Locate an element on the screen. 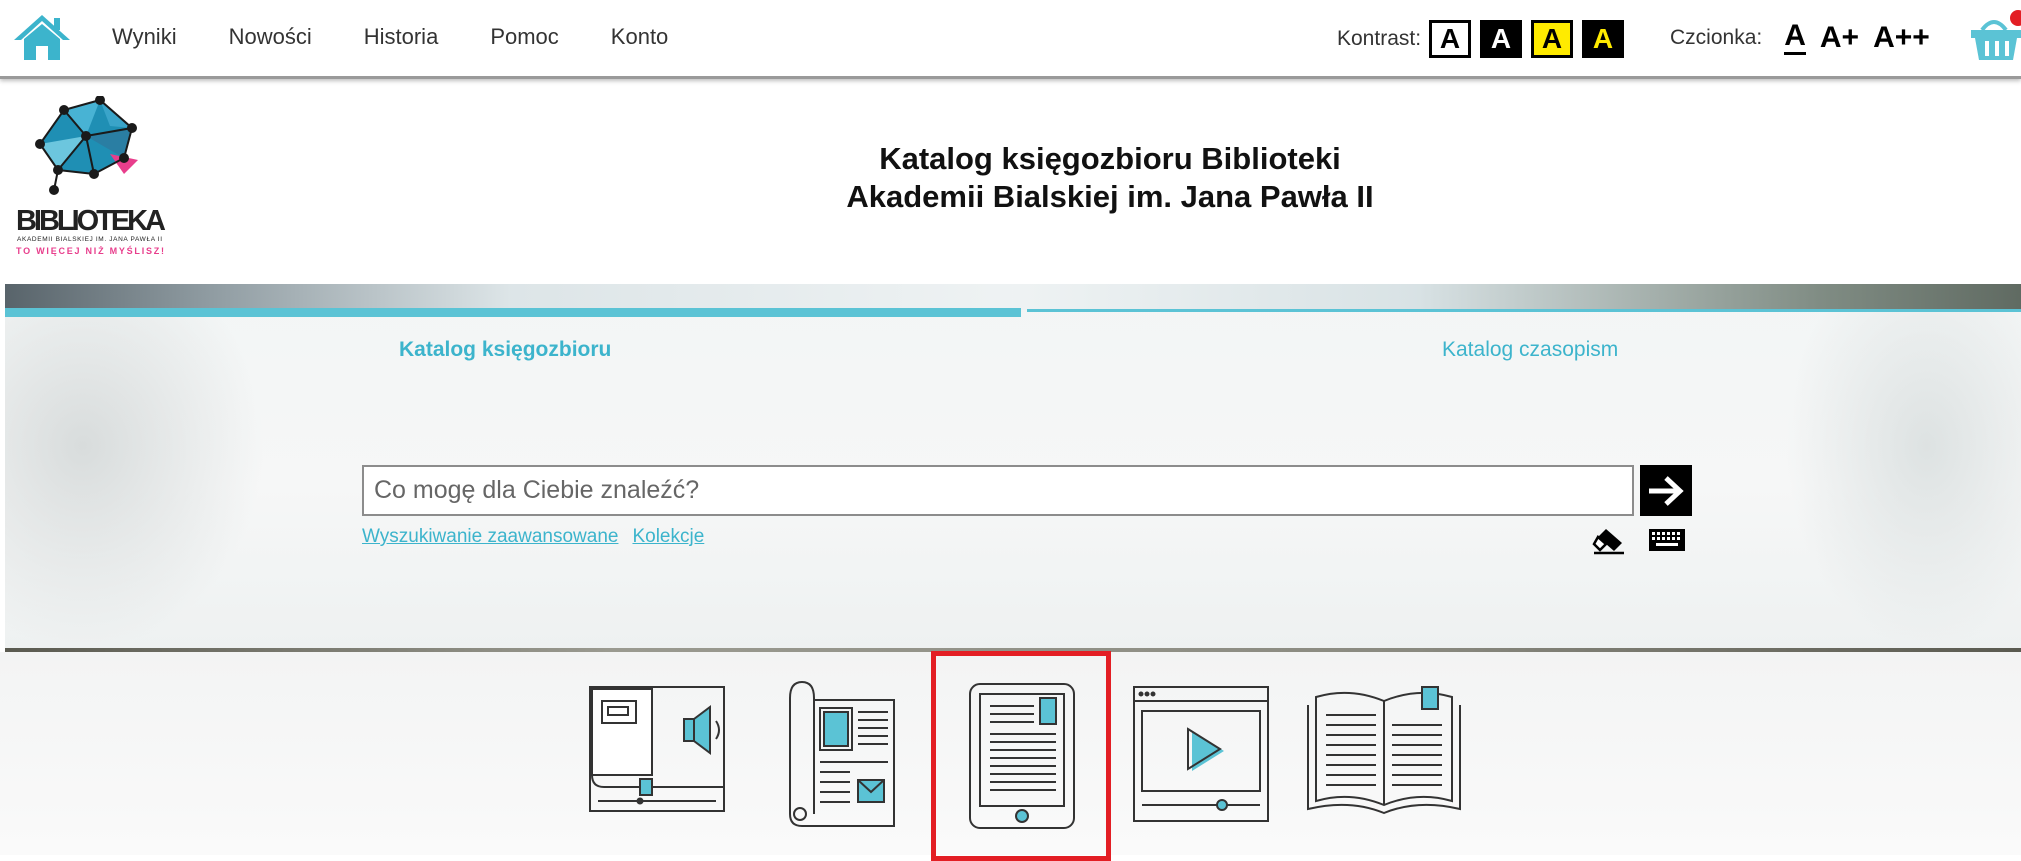 This screenshot has width=2021, height=861. selected-type-highlight is located at coordinates (1021, 756).